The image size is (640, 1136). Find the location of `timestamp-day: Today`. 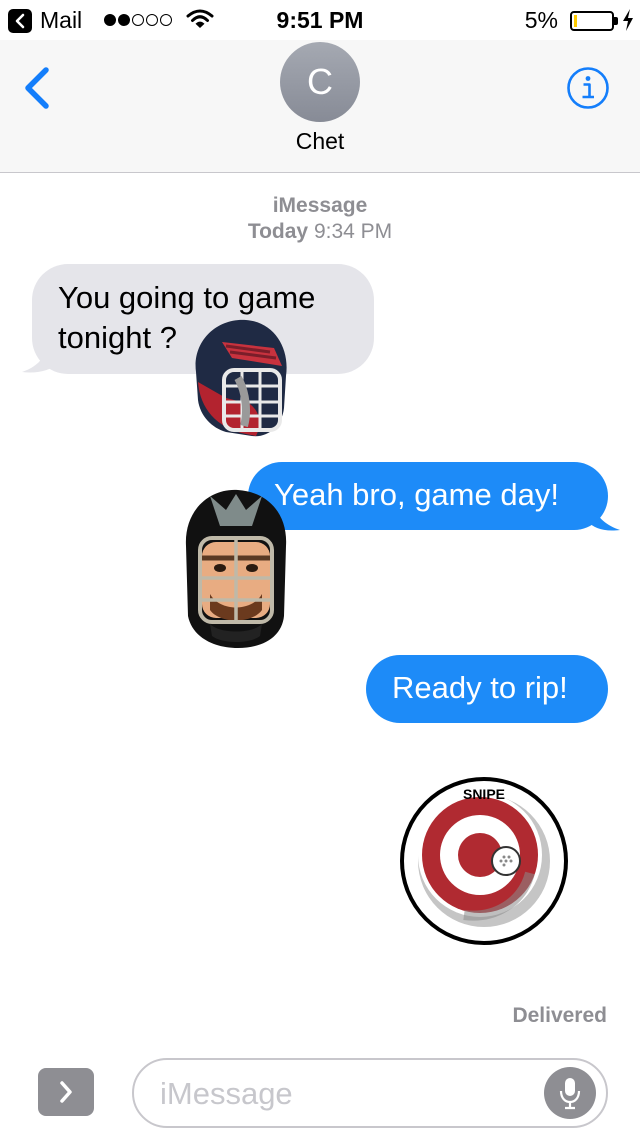

timestamp-day: Today is located at coordinates (278, 231).